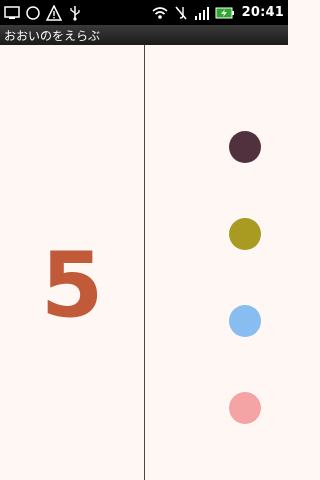  I want to click on status-bar: 20:41, so click(144, 12).